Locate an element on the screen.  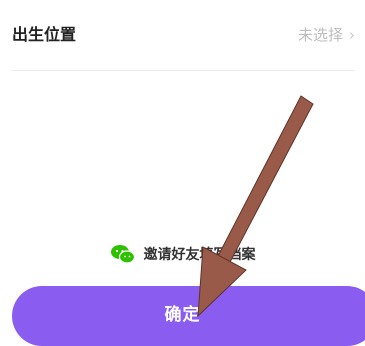
invite-friend-link: 邀请好友填写档案 is located at coordinates (182, 254).